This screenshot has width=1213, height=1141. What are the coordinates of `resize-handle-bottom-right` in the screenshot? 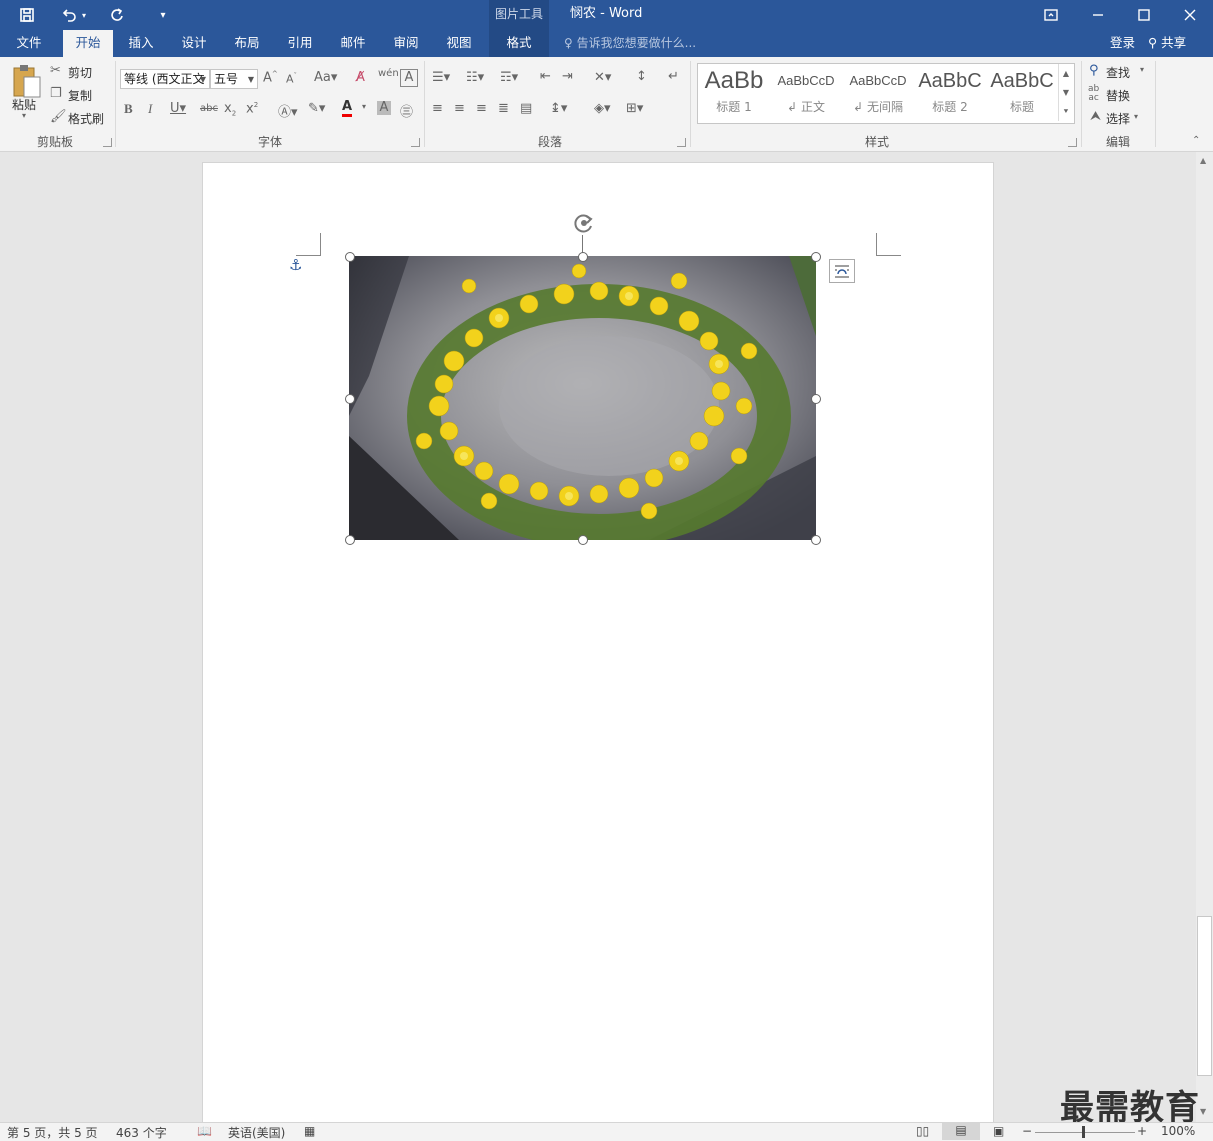 It's located at (816, 540).